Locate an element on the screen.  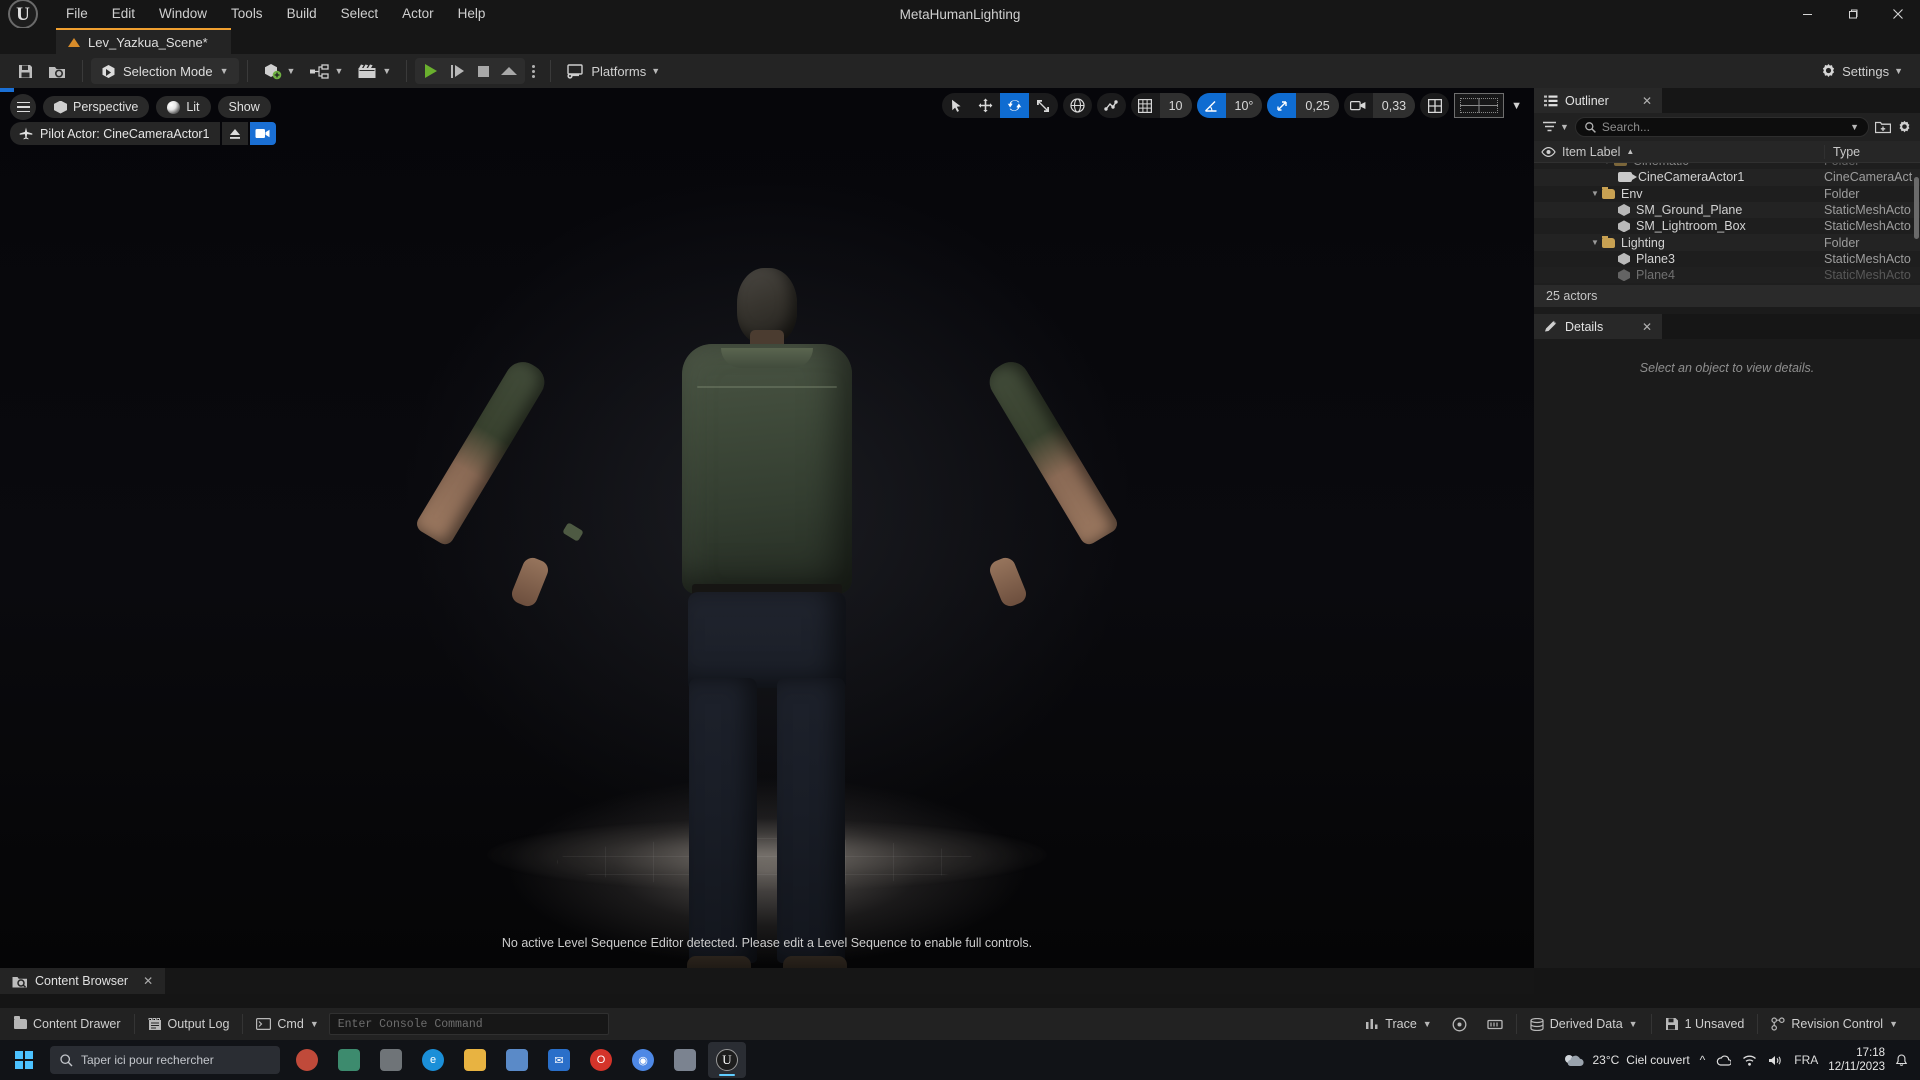
taskbar-search-input: Taper ici pour rechercher is located at coordinates (165, 1060).